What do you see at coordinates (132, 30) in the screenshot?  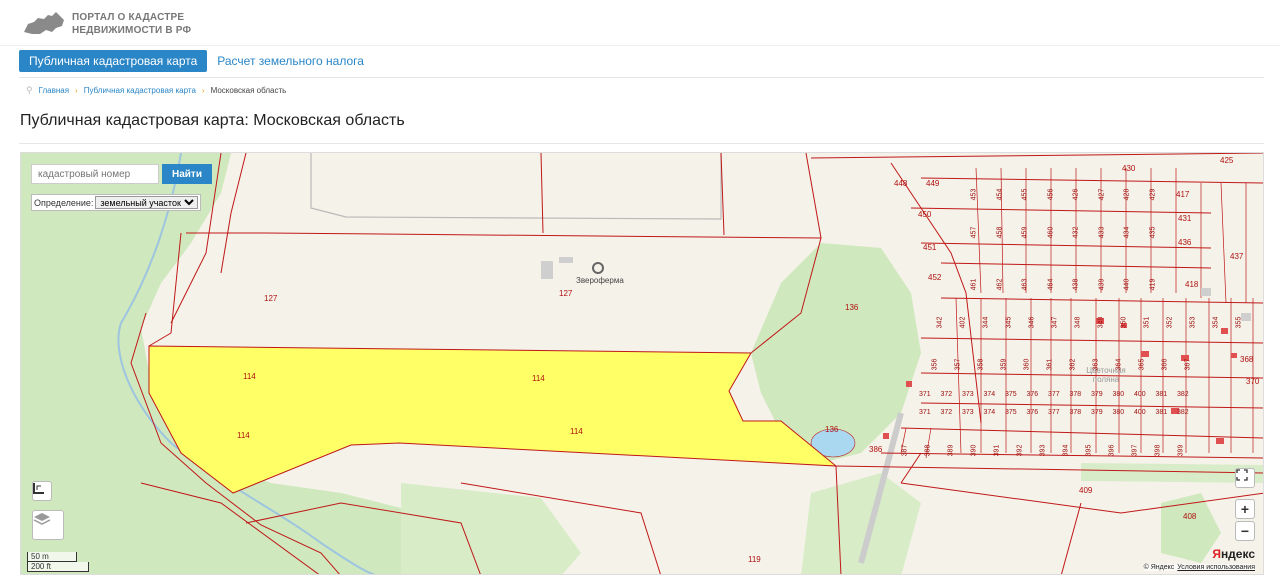 I see `logo-line2: НЕДВИЖИМОСТИ В РФ` at bounding box center [132, 30].